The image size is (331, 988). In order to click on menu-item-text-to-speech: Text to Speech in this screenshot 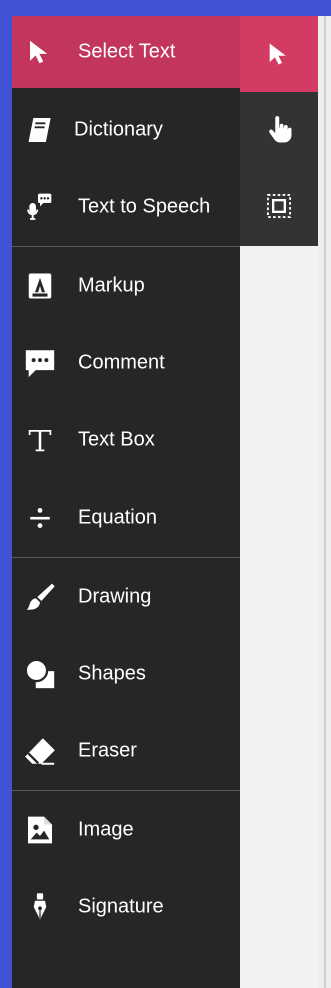, I will do `click(126, 207)`.